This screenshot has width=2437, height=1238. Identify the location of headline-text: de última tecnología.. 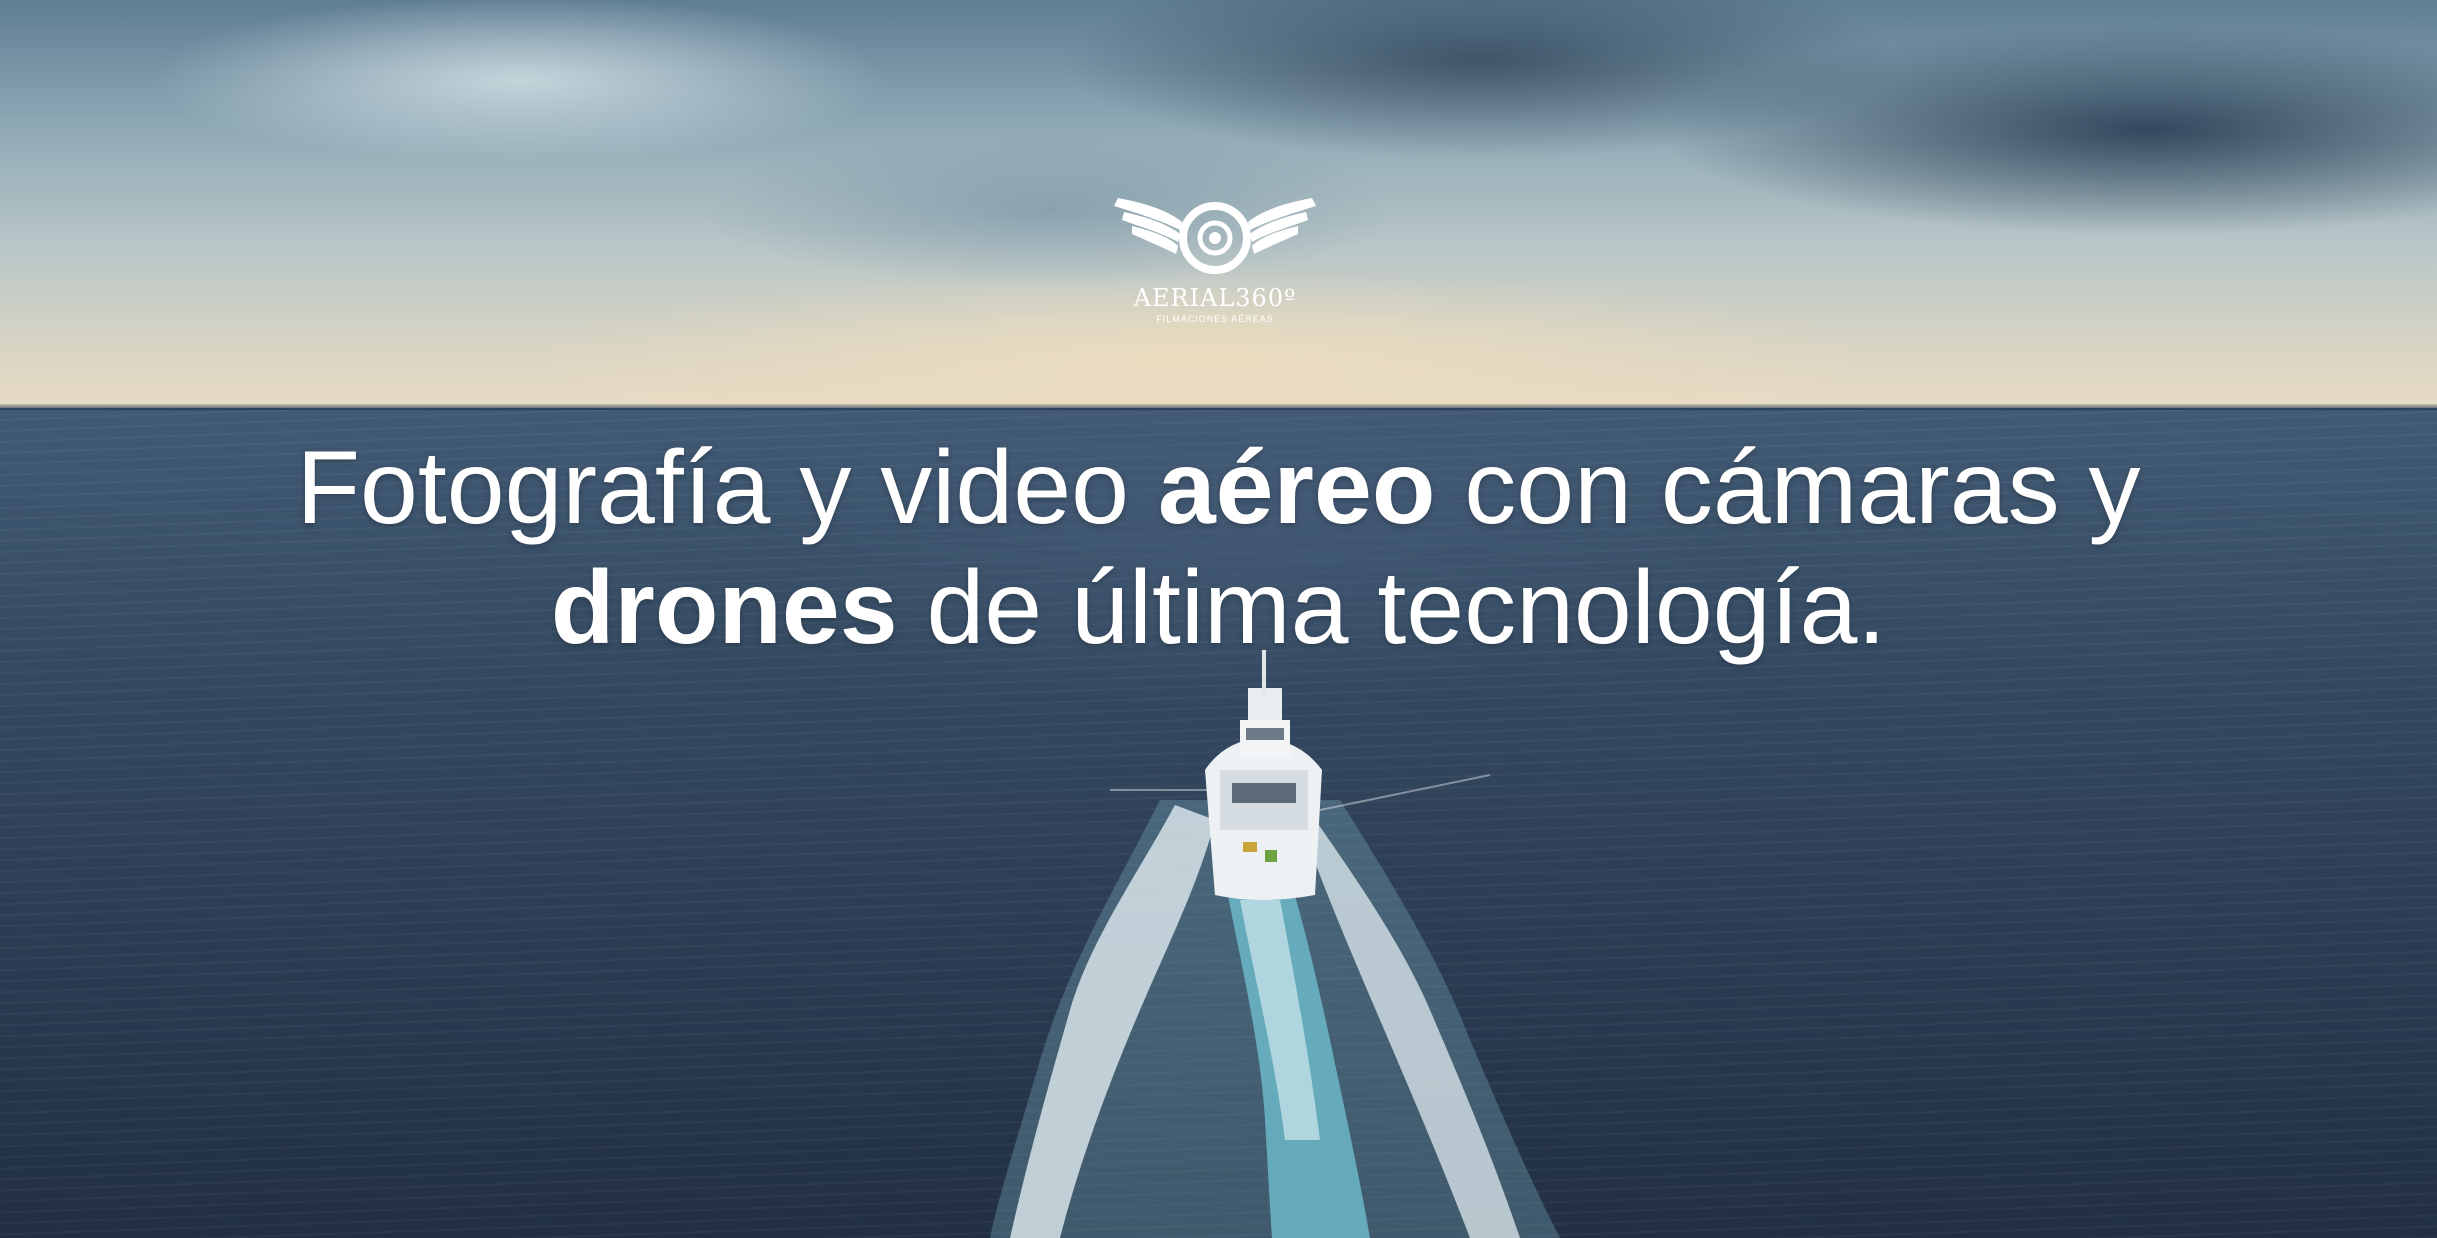
(1392, 608).